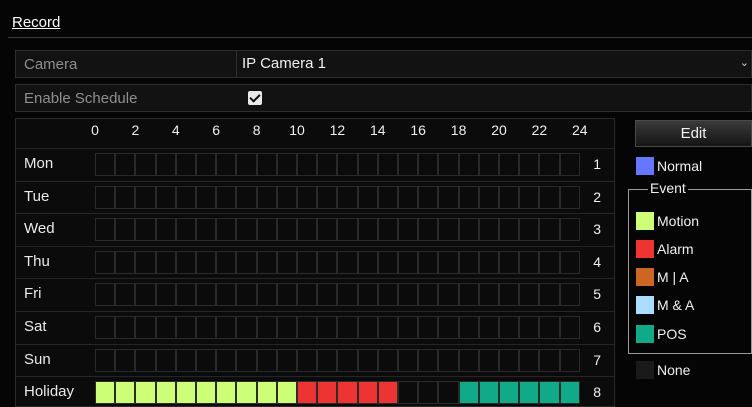 The height and width of the screenshot is (407, 752). What do you see at coordinates (255, 98) in the screenshot?
I see `enable-schedule-checkbox` at bounding box center [255, 98].